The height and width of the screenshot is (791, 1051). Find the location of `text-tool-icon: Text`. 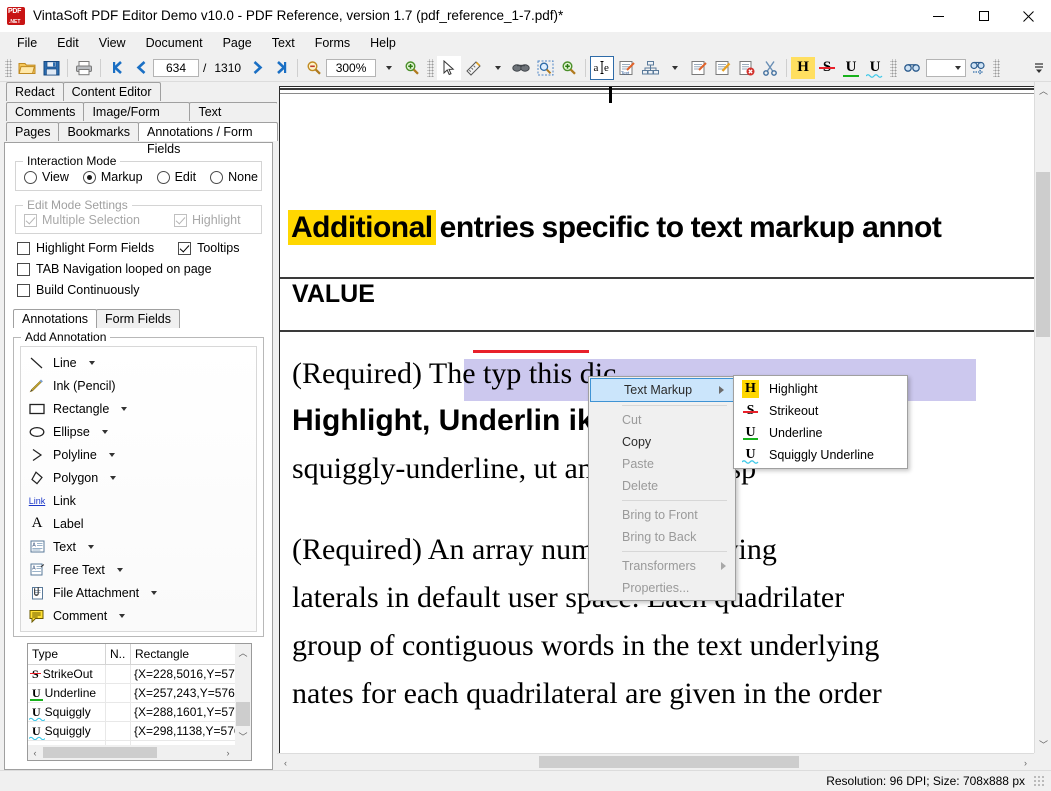

text-tool-icon: Text is located at coordinates (626, 68).